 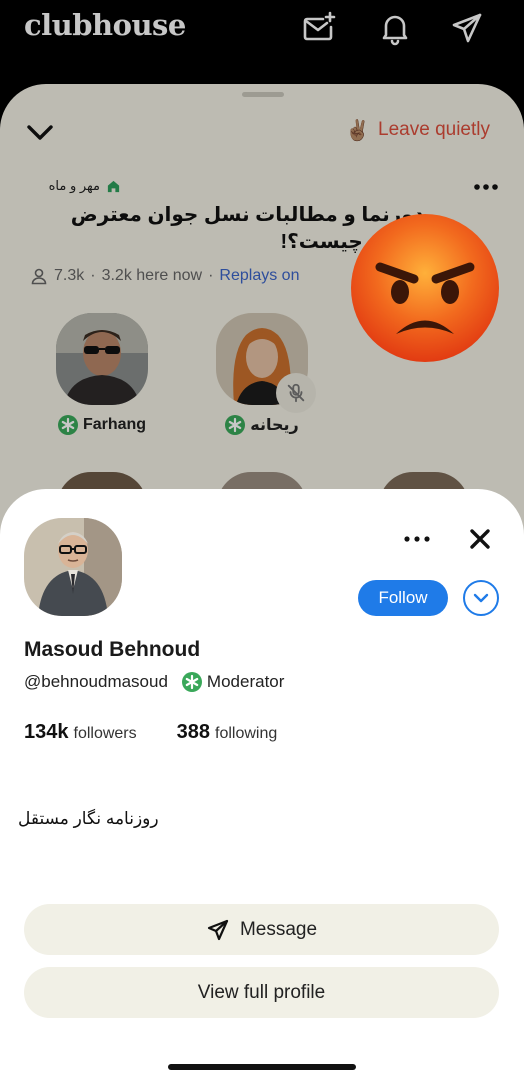 I want to click on following-count: 388, so click(x=193, y=732).